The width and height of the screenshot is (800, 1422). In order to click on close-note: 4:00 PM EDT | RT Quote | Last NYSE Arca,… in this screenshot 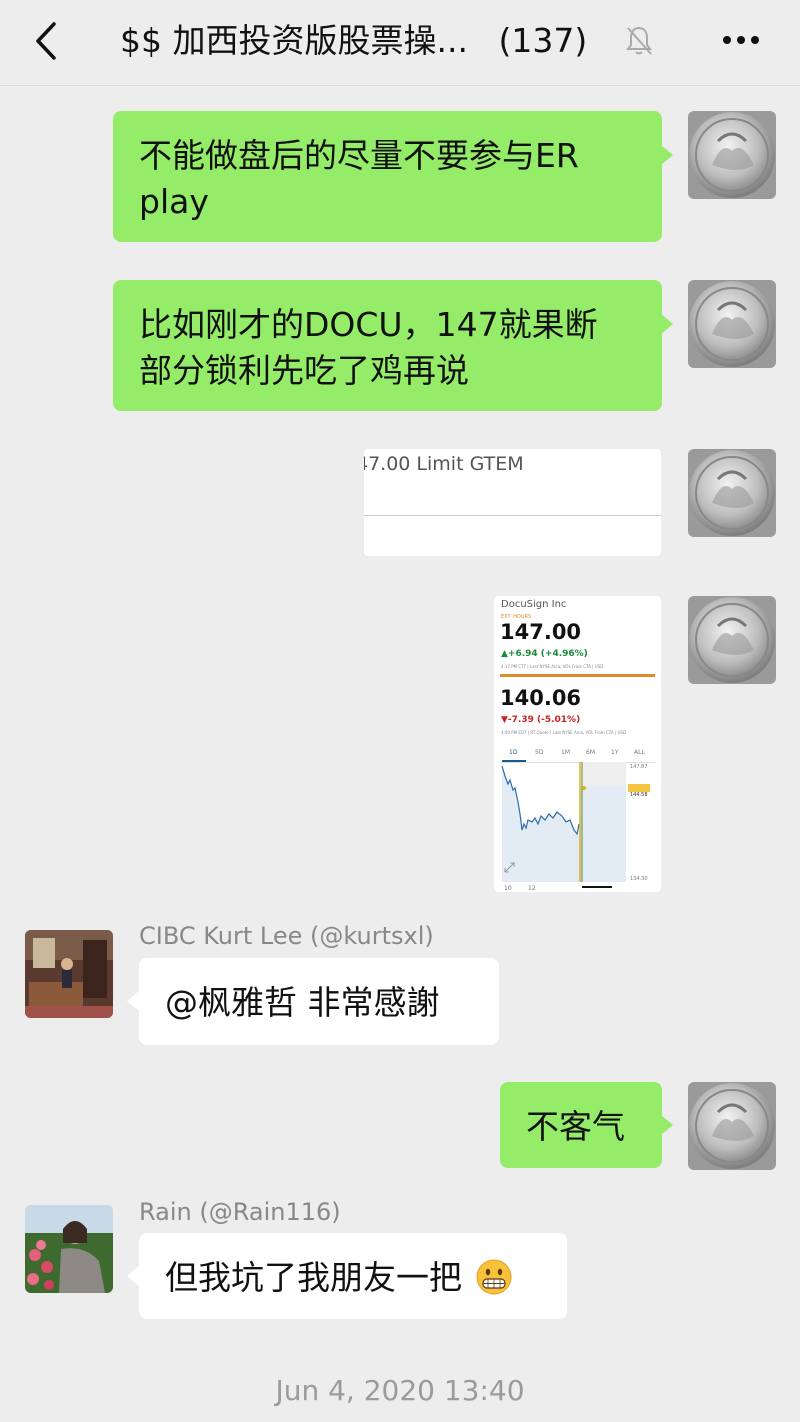, I will do `click(564, 732)`.